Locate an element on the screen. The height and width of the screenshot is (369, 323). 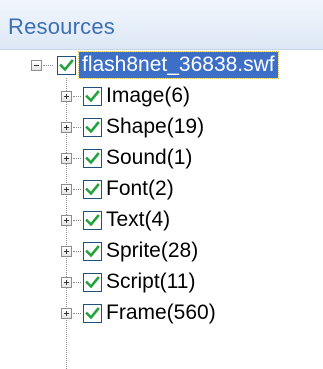
checkbox-sound is located at coordinates (92, 158).